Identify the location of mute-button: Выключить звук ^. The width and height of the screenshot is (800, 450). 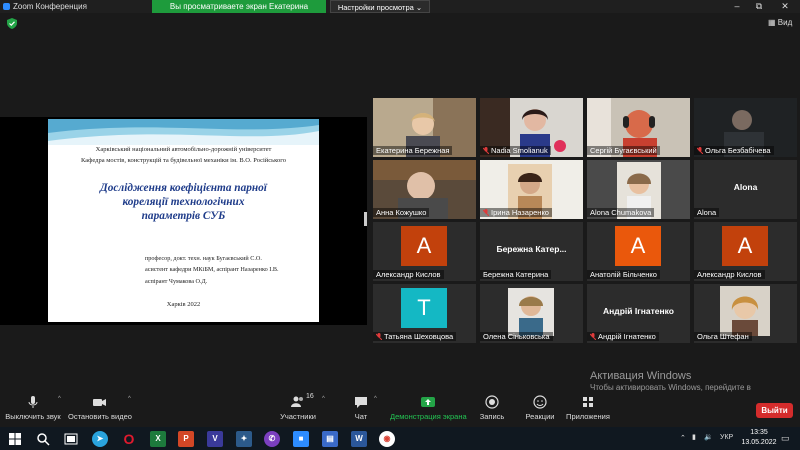
(33, 407).